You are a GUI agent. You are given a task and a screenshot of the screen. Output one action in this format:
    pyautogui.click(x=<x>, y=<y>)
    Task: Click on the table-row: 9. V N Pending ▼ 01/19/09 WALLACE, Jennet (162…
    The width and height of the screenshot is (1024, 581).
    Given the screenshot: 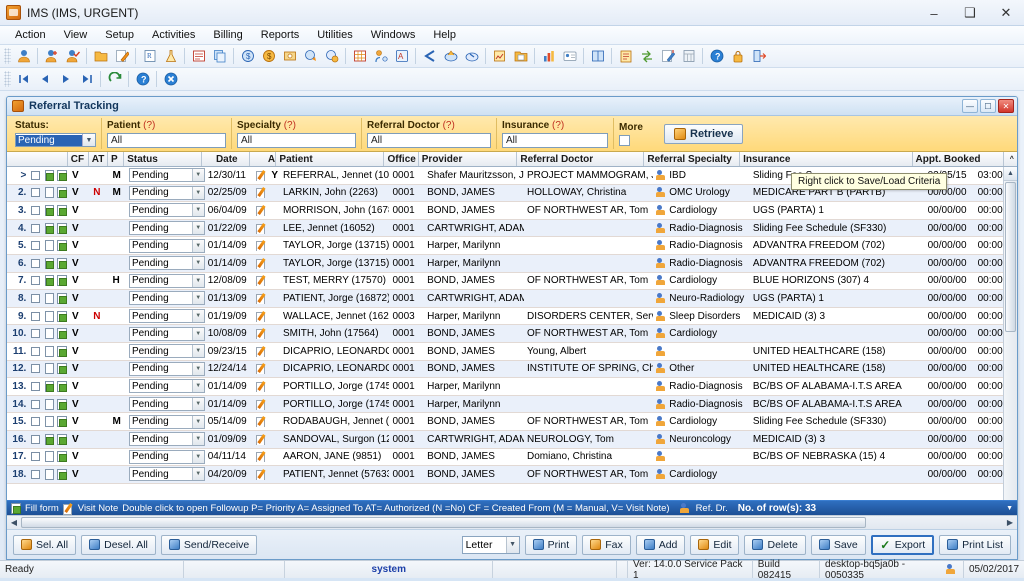 What is the action you would take?
    pyautogui.click(x=512, y=317)
    